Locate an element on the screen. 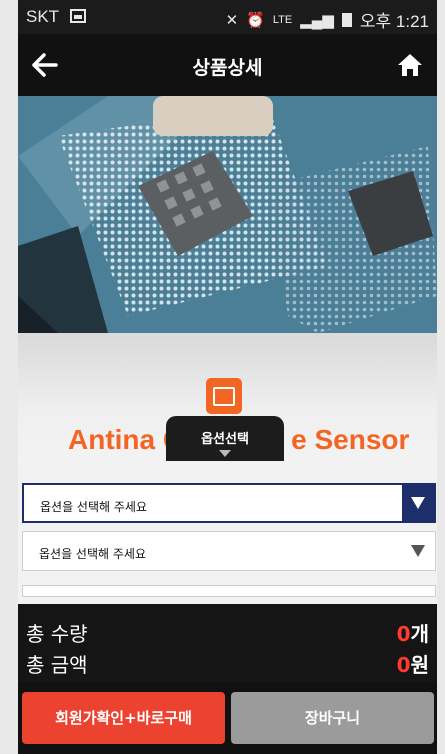  carrier-label: SKT is located at coordinates (43, 16).